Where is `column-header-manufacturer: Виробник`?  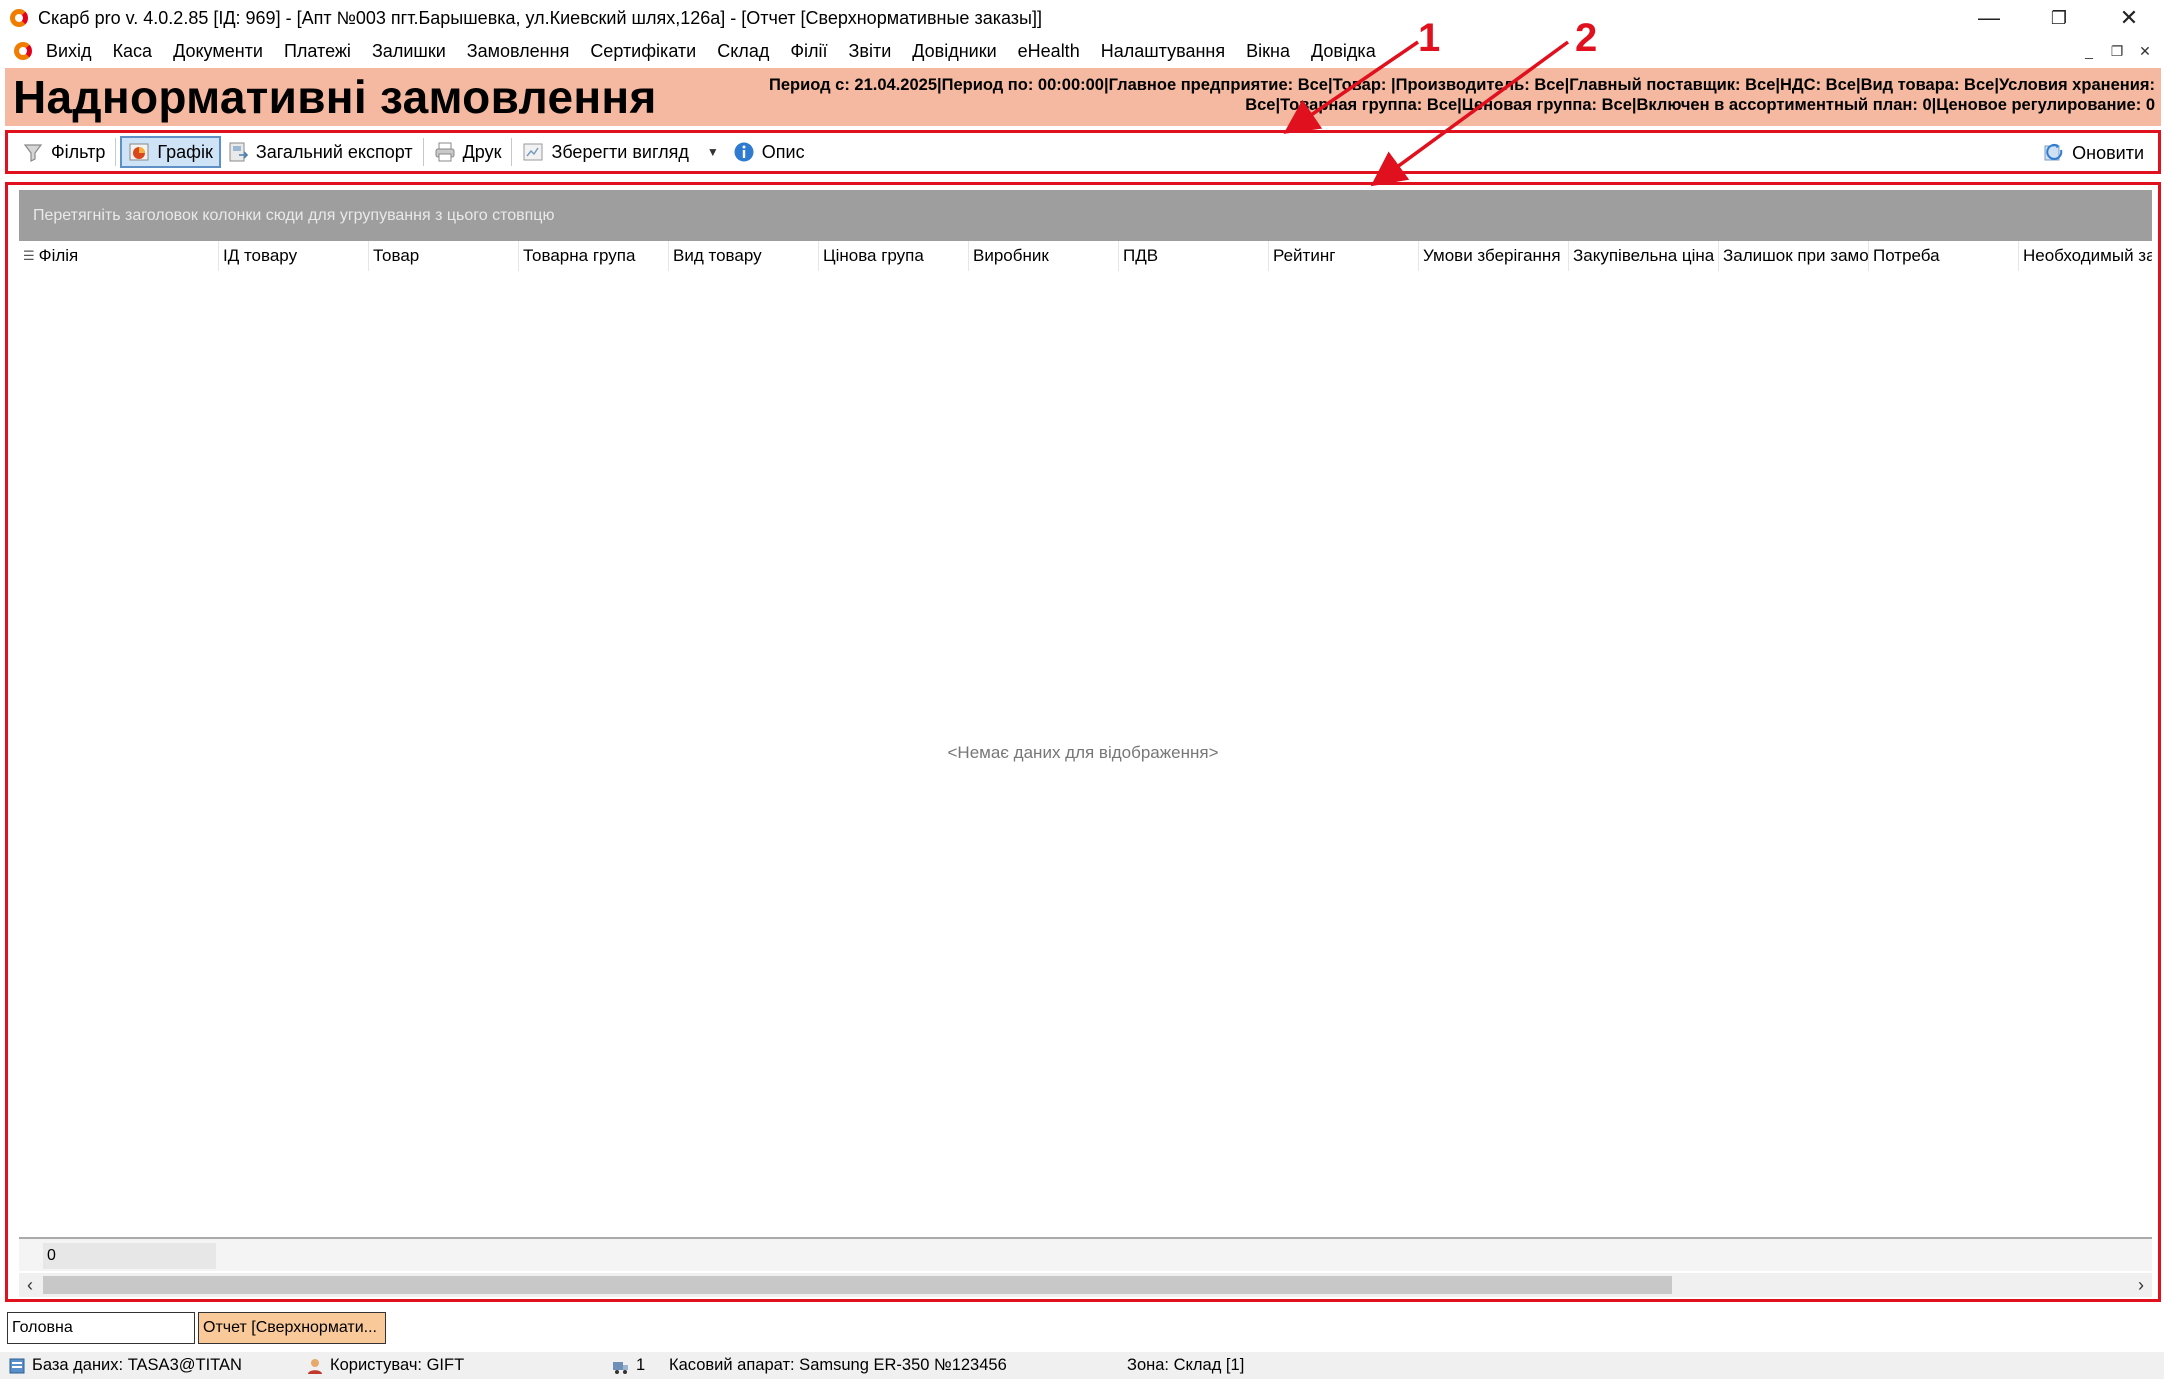 column-header-manufacturer: Виробник is located at coordinates (1044, 256).